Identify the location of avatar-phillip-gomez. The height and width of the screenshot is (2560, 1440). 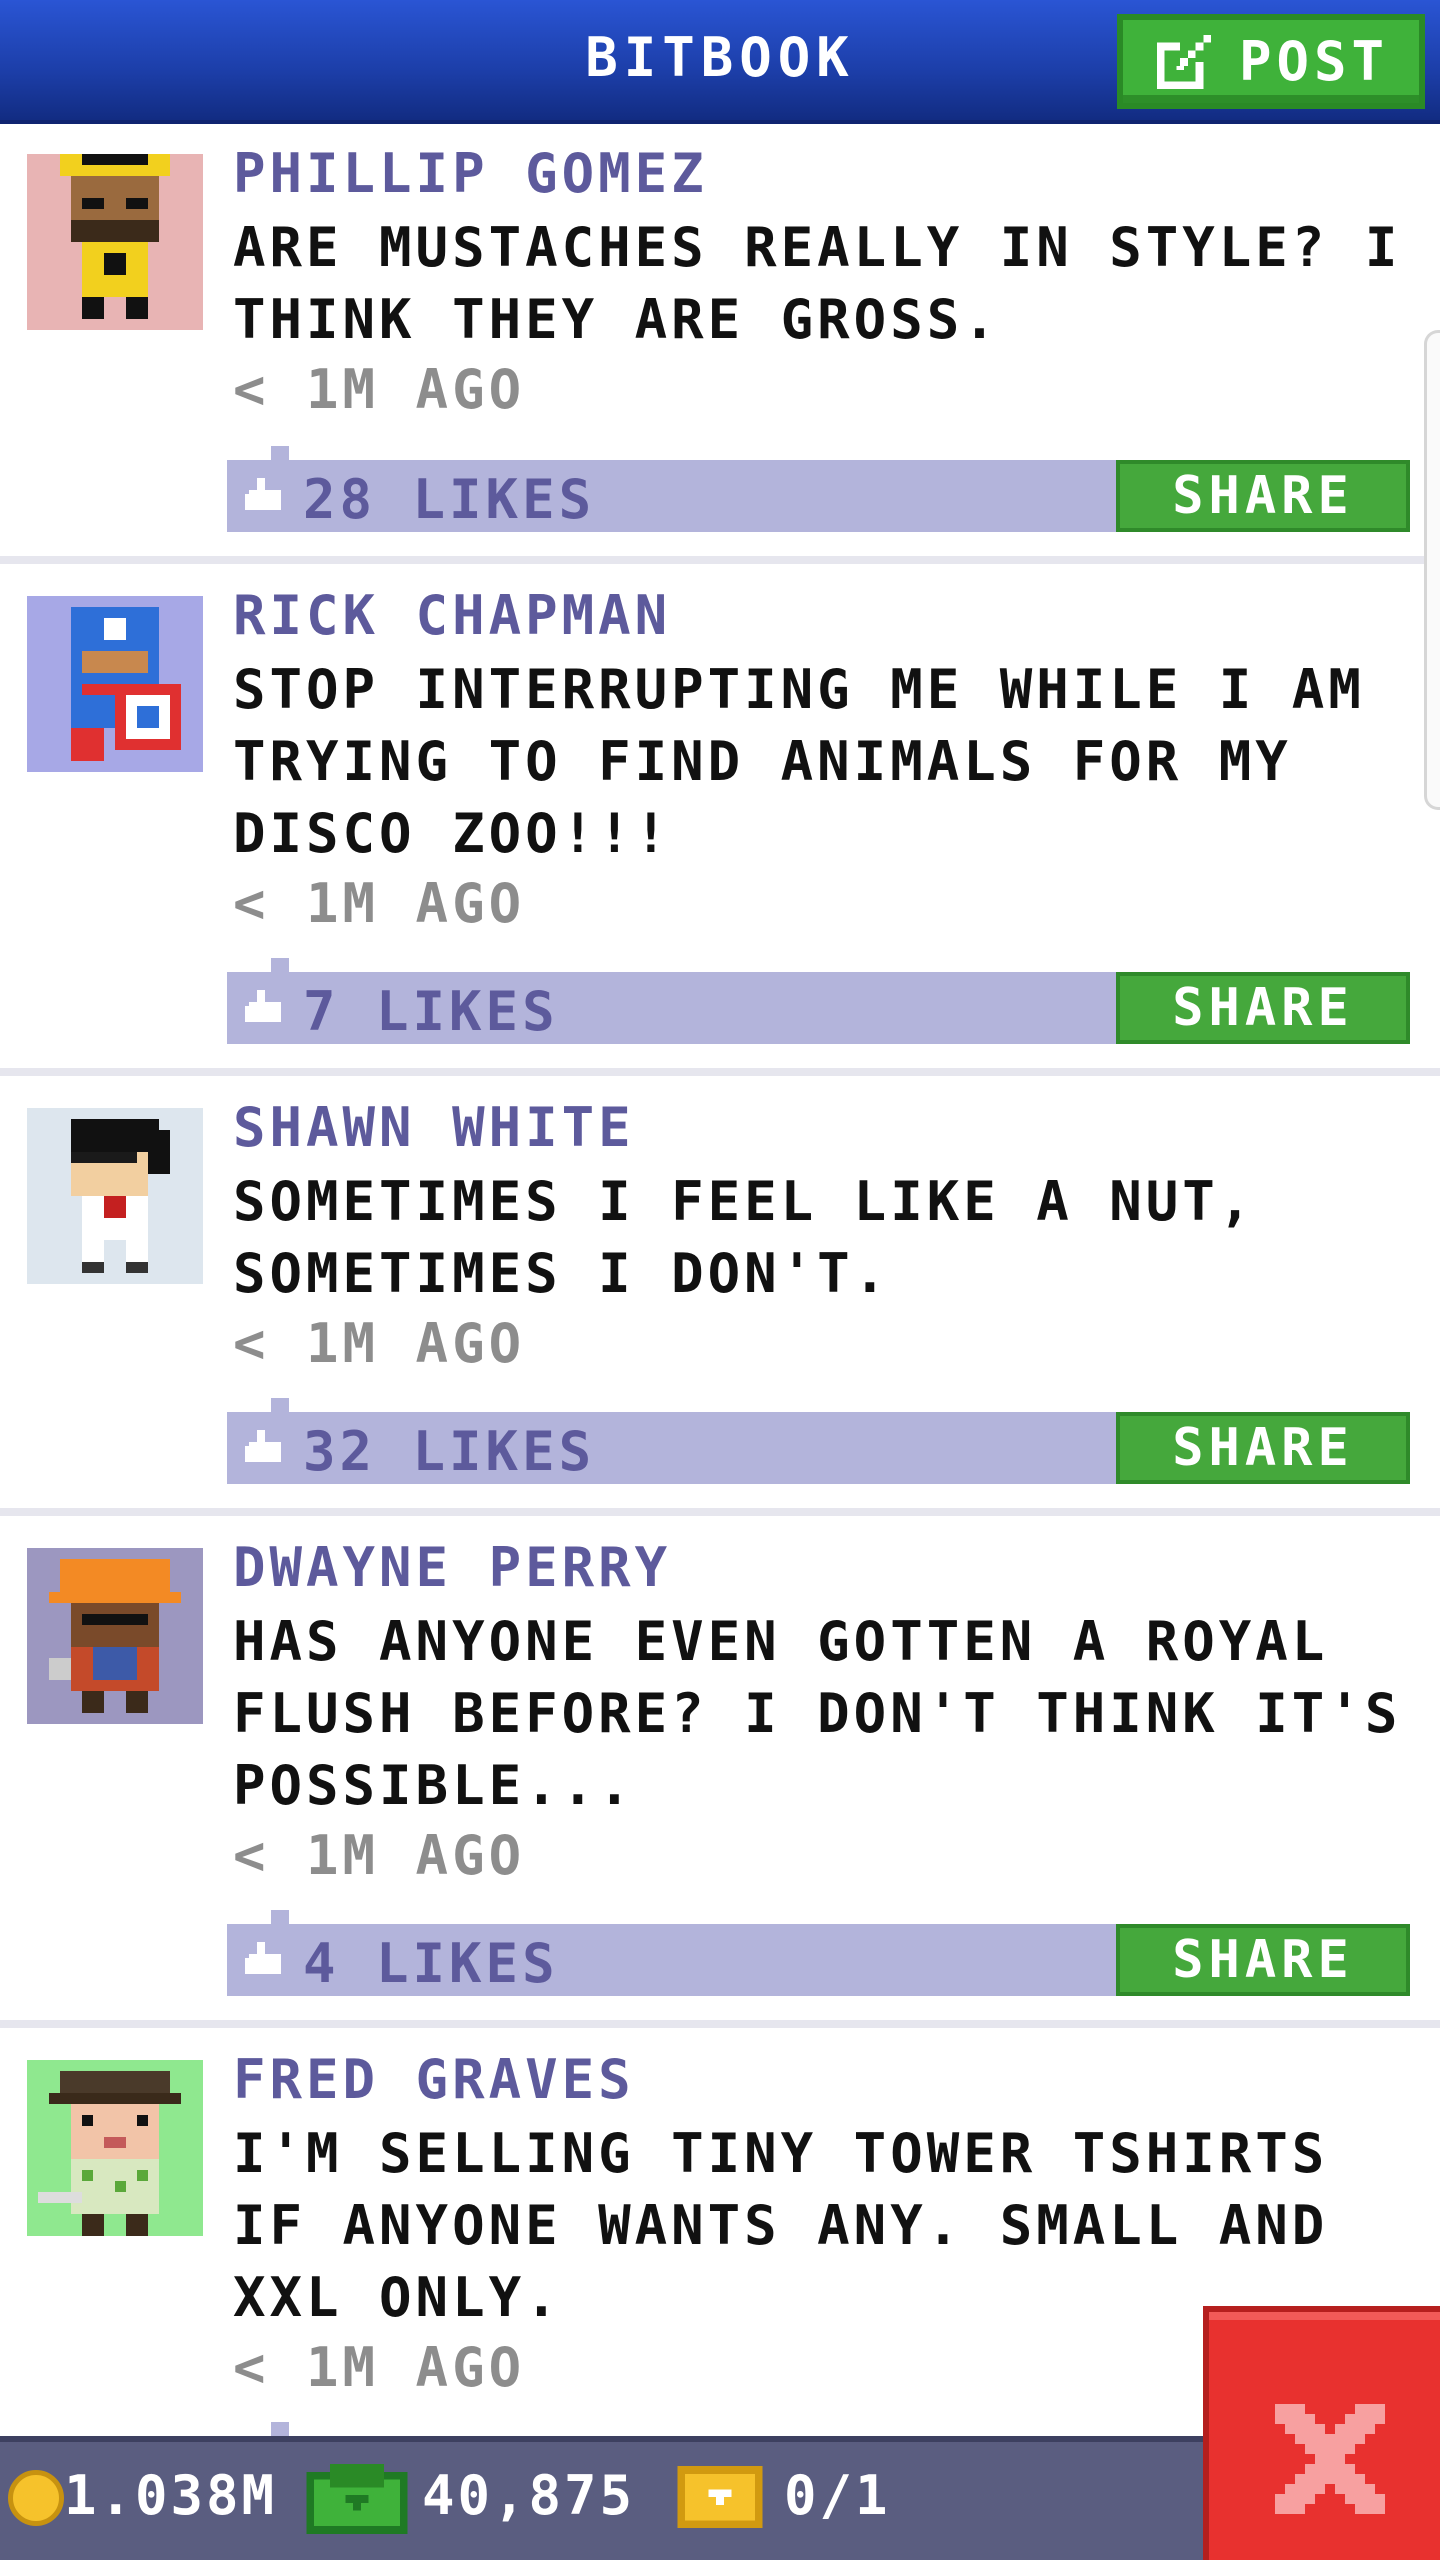
(115, 242).